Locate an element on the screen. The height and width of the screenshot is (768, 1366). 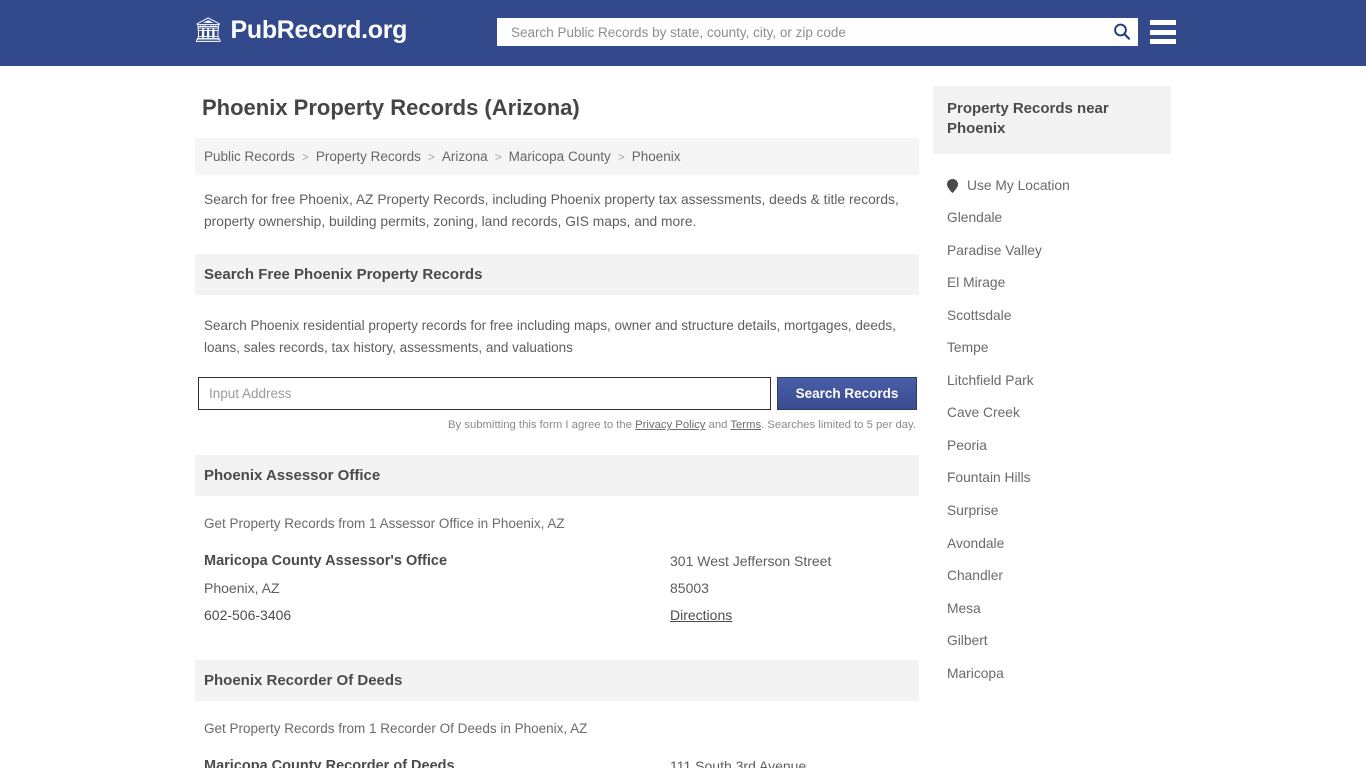
breadcrumb-item-property-records: Property Records is located at coordinates (368, 156).